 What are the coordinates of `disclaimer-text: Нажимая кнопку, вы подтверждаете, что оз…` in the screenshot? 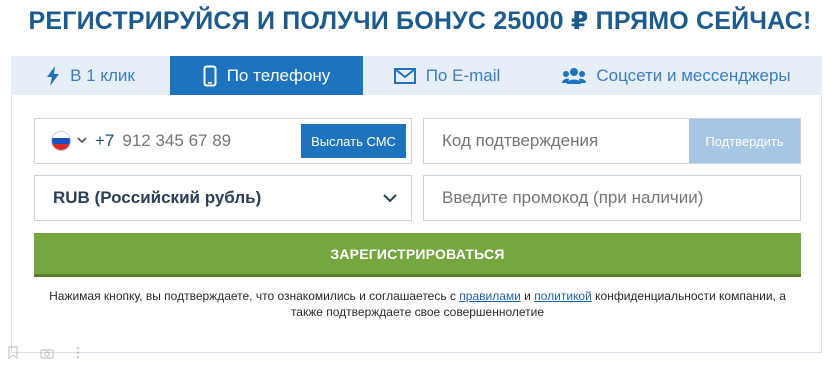 It's located at (254, 296).